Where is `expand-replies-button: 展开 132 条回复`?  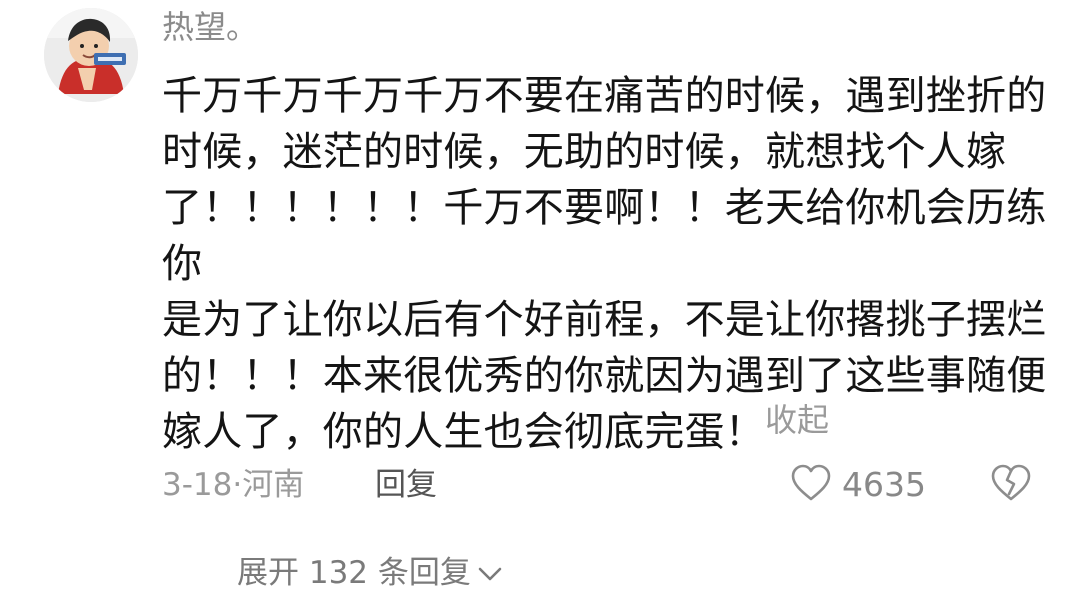 expand-replies-button: 展开 132 条回复 is located at coordinates (370, 573).